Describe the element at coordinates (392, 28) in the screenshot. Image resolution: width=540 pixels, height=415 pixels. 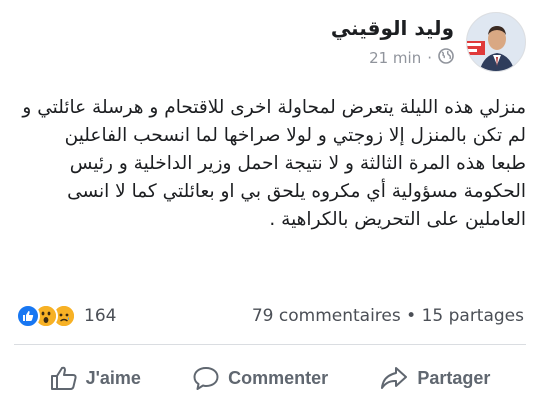
I see `author-name: وليد الوقيني` at that location.